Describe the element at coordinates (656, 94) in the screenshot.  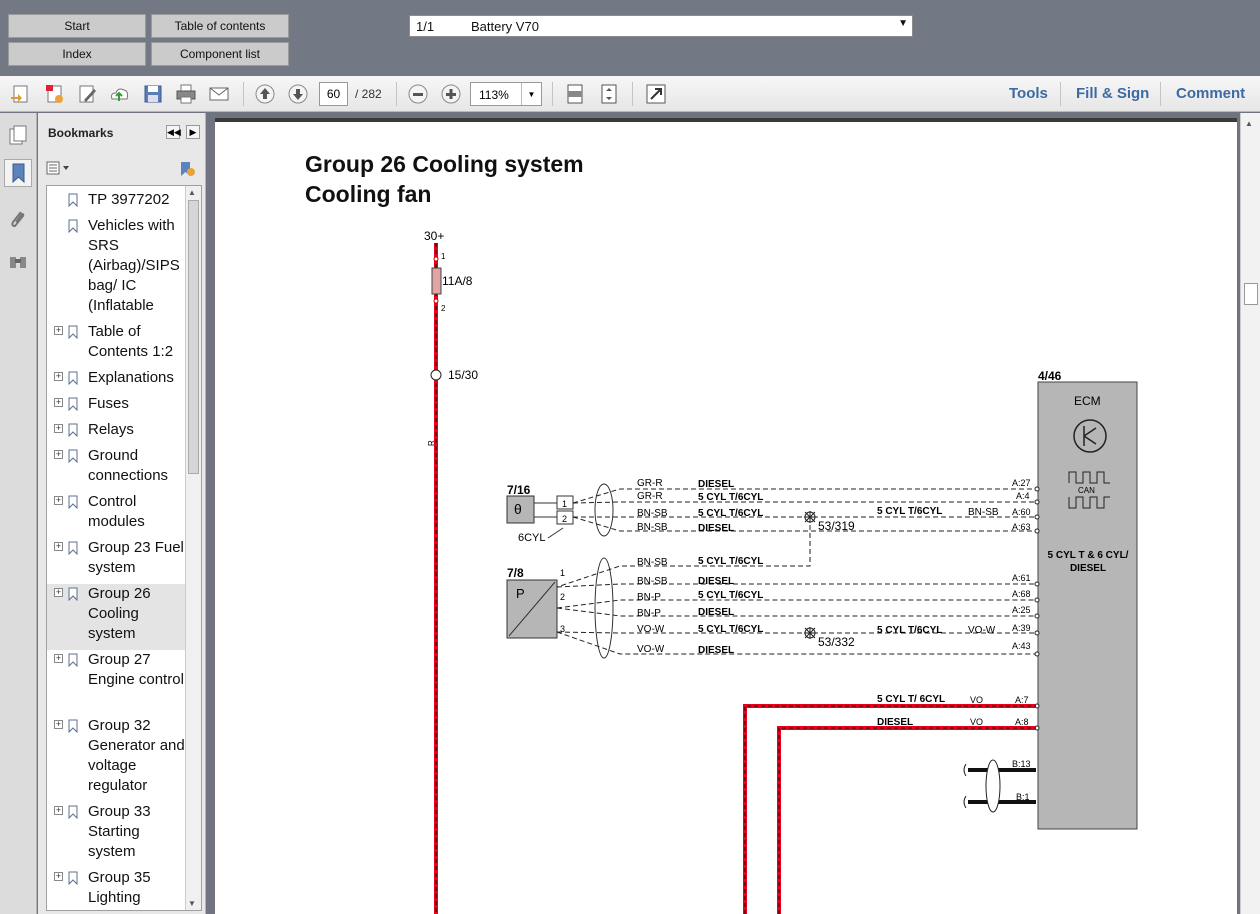
I see `full-screen-icon` at that location.